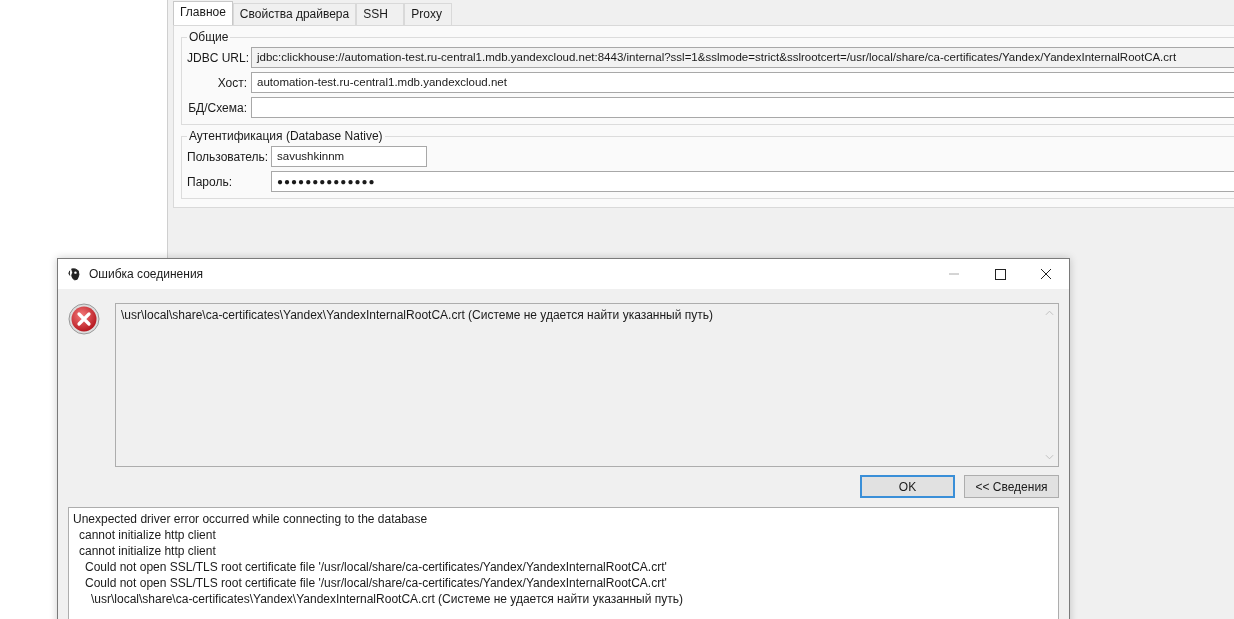  Describe the element at coordinates (380, 14) in the screenshot. I see `tab: SSH` at that location.